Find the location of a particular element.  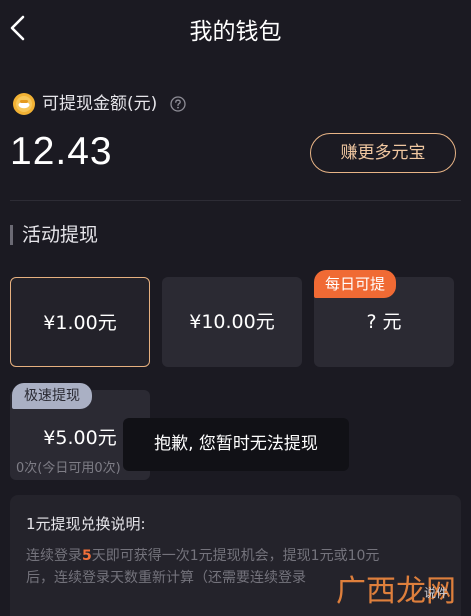

earn-more-button: 赚更多元宝 is located at coordinates (383, 153).